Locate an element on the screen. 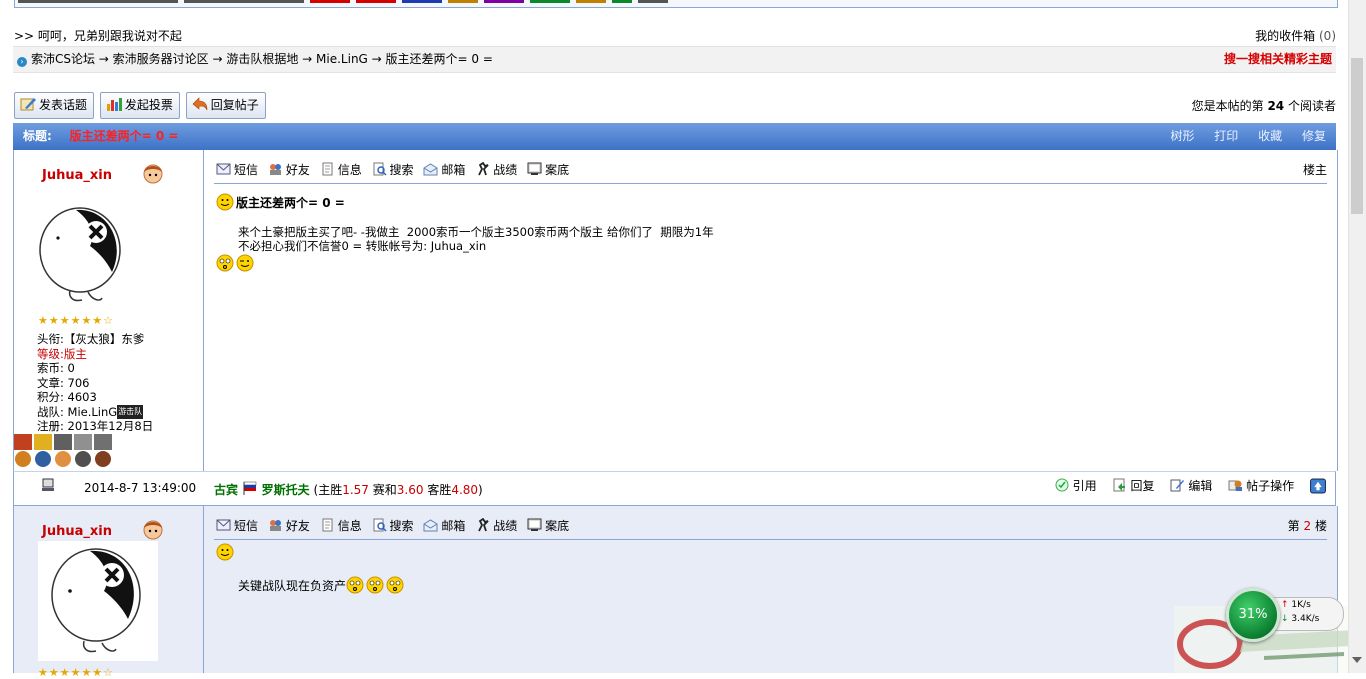  document-icon is located at coordinates (327, 525).